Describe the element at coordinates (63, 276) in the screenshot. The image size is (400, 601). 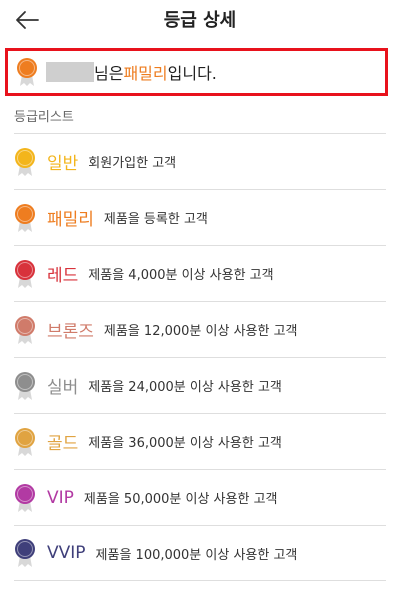
I see `grade-name: 레드` at that location.